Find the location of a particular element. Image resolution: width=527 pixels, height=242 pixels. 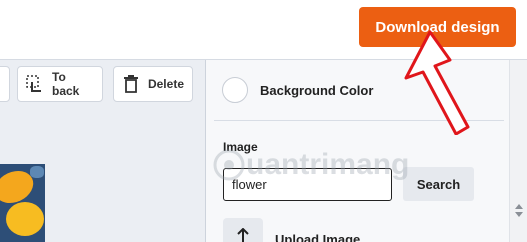

color-swatch is located at coordinates (235, 90).